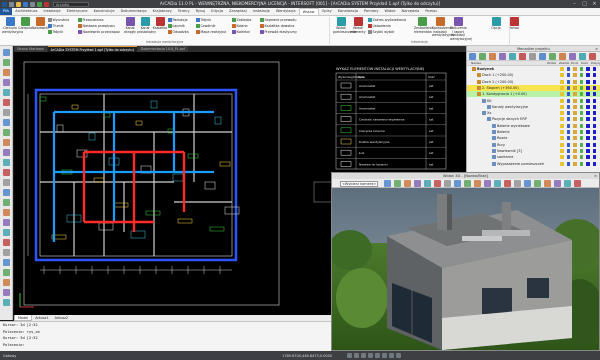  I want to click on new-layer-icon, so click(472, 56).